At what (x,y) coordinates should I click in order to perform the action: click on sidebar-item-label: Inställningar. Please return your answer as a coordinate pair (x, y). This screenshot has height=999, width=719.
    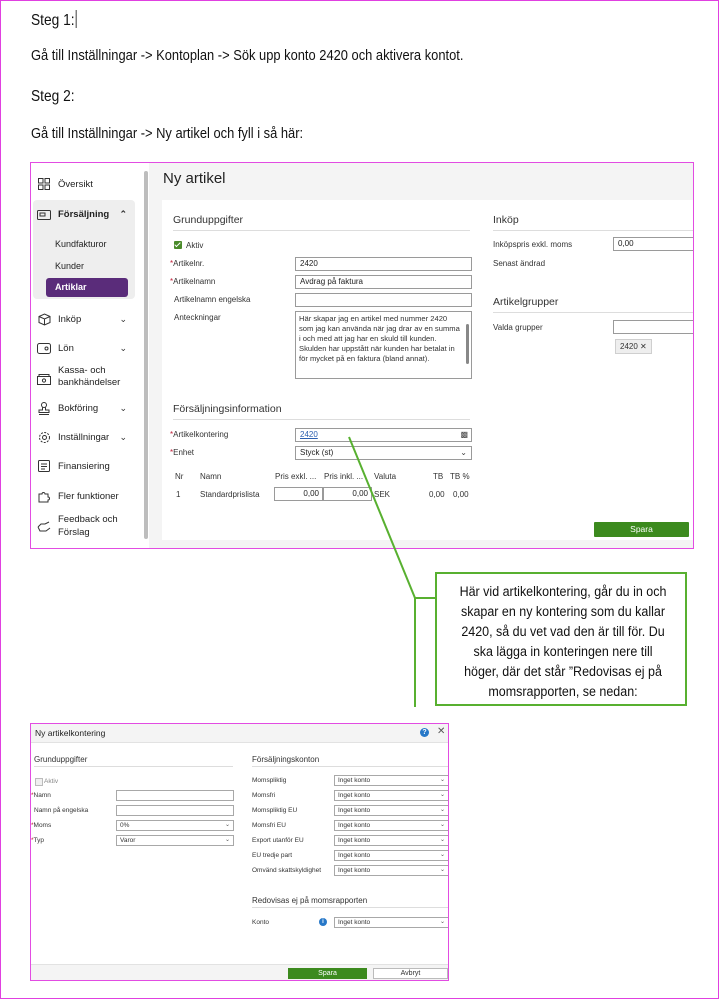
    Looking at the image, I should click on (84, 437).